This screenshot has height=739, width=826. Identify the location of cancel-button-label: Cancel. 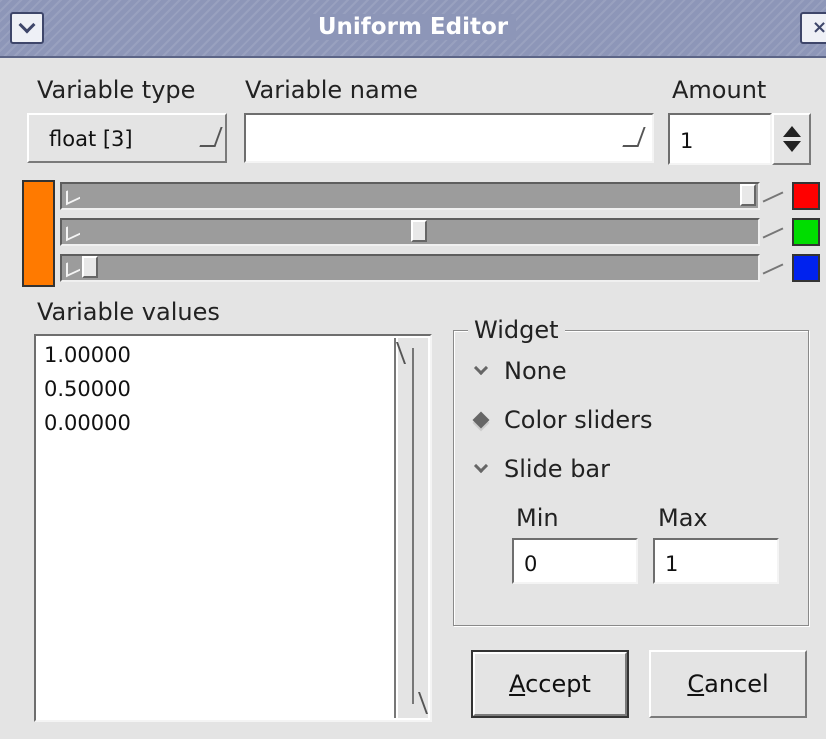
(728, 684).